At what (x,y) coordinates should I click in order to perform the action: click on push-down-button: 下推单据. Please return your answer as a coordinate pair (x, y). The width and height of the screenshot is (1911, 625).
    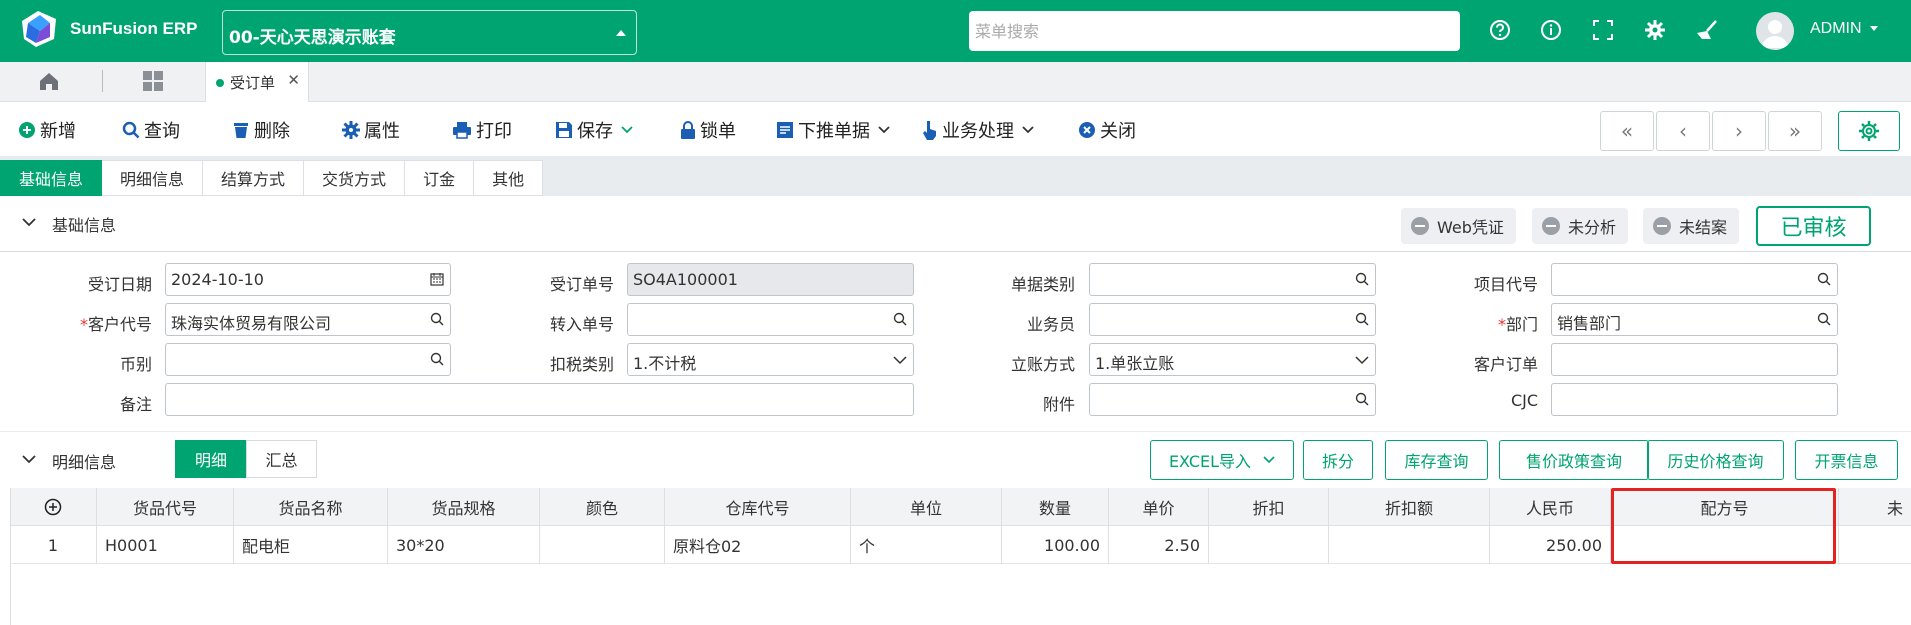
    Looking at the image, I should click on (833, 130).